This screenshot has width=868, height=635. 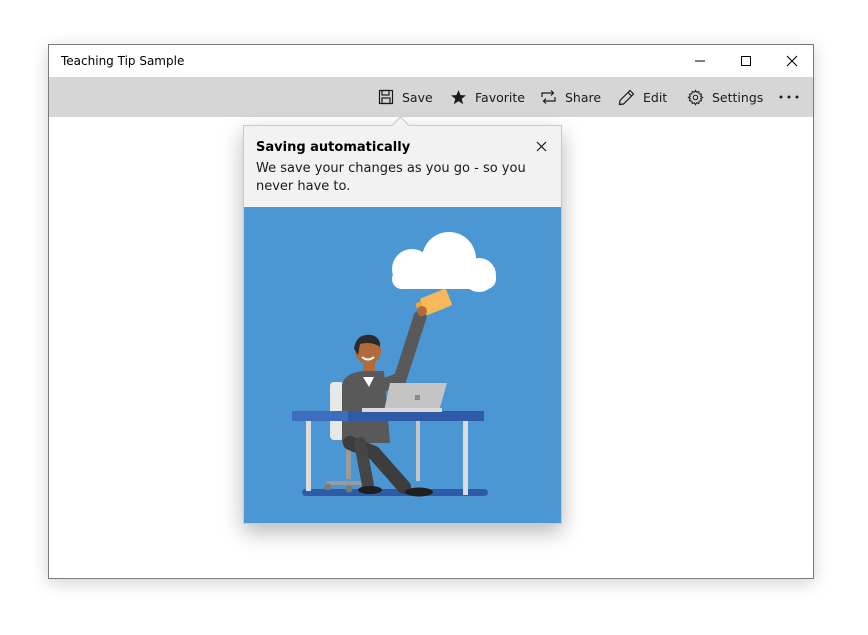 What do you see at coordinates (655, 97) in the screenshot?
I see `edit-label: Edit` at bounding box center [655, 97].